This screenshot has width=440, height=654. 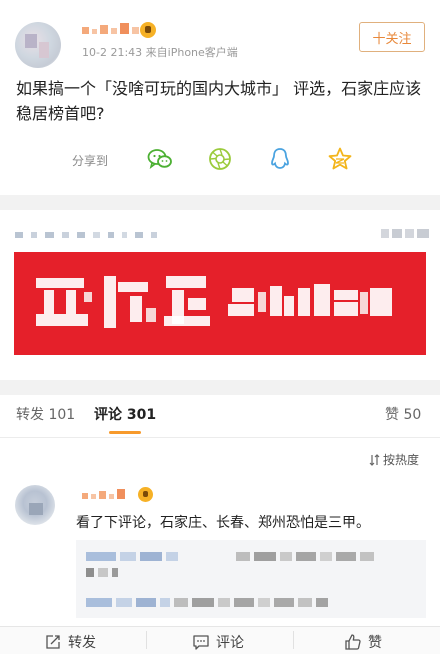 I want to click on comment-button: 评论, so click(x=218, y=642).